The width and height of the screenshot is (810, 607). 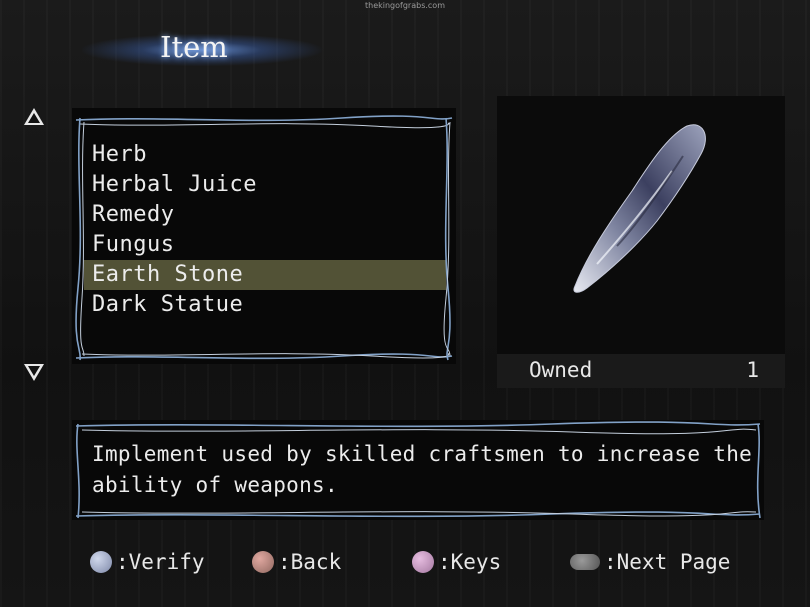 I want to click on square-button-icon, so click(x=423, y=562).